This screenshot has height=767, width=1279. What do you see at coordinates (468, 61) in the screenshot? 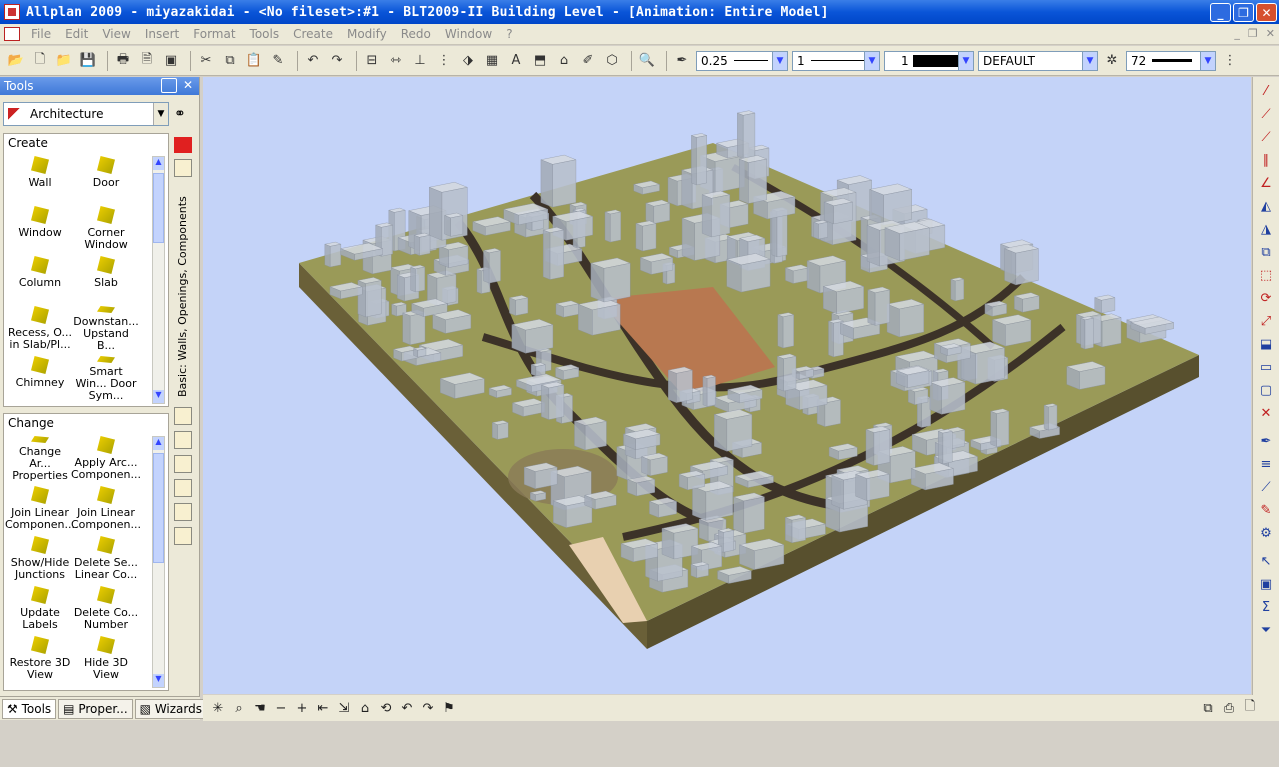
I see `layer-icon: ⬗` at bounding box center [468, 61].